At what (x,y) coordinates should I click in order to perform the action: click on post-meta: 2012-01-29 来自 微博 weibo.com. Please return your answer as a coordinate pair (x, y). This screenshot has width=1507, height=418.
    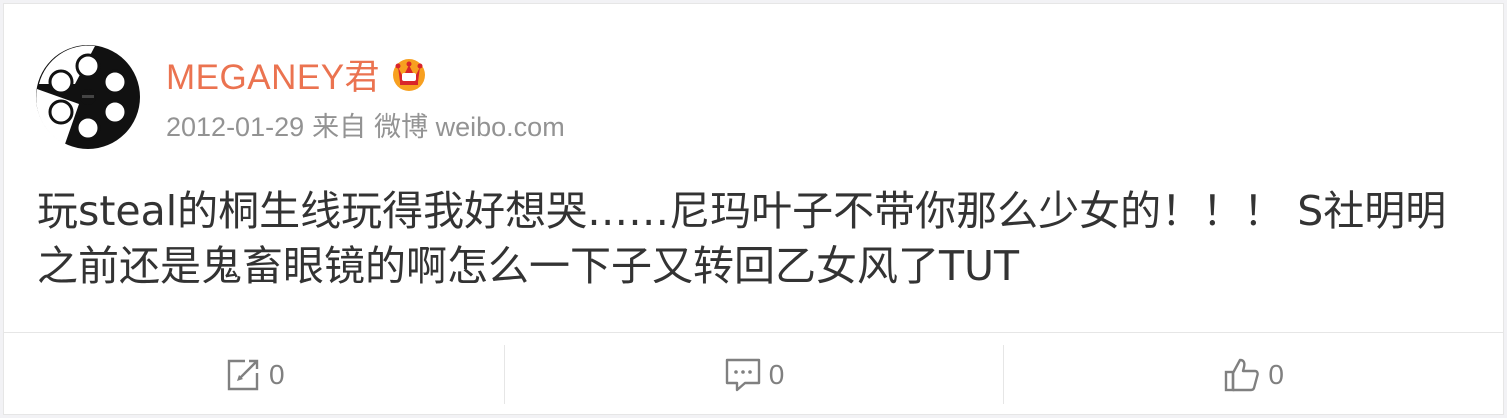
    Looking at the image, I should click on (369, 124).